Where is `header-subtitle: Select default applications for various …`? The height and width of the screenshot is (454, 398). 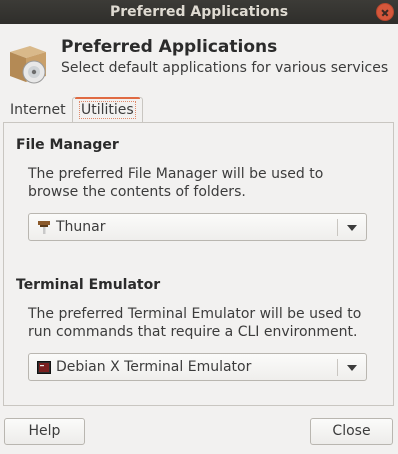
header-subtitle: Select default applications for various … is located at coordinates (225, 68).